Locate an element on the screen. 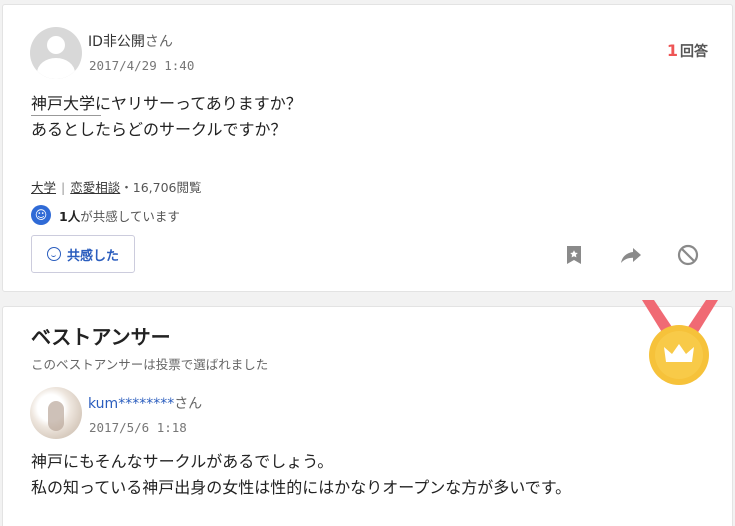 The width and height of the screenshot is (735, 526). answerer-avatar is located at coordinates (56, 413).